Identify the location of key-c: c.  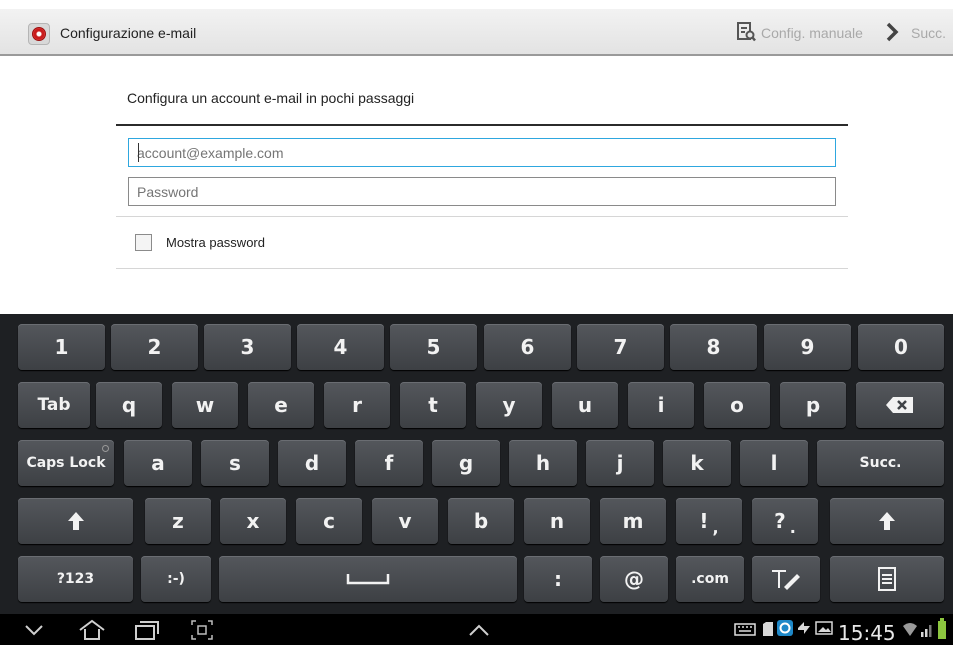
(329, 521).